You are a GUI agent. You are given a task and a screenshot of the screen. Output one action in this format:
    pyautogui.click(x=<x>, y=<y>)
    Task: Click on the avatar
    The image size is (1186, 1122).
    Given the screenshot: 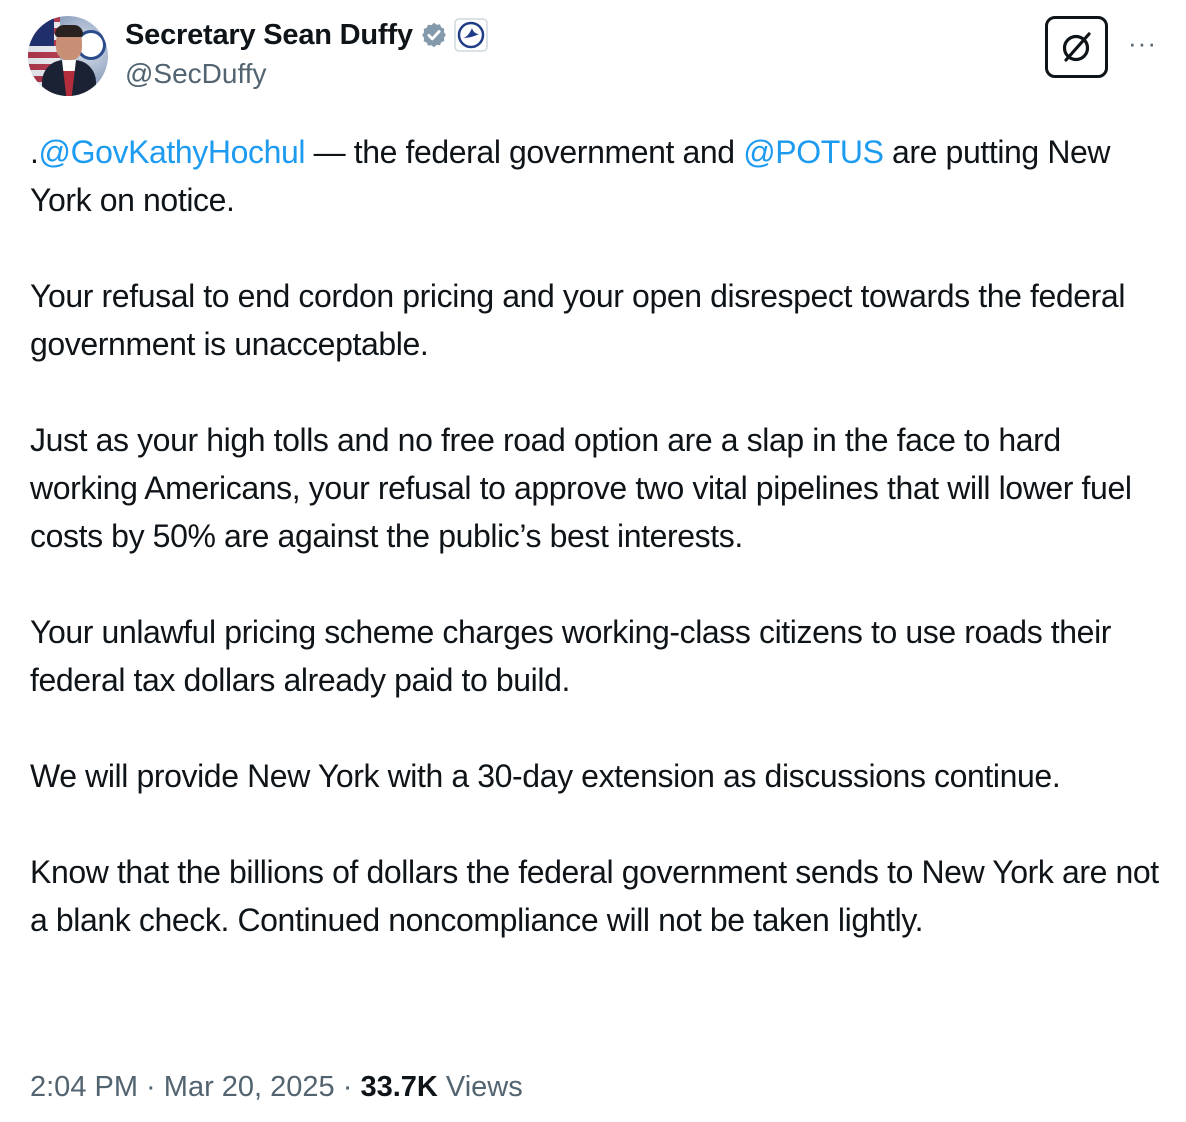 What is the action you would take?
    pyautogui.click(x=68, y=56)
    